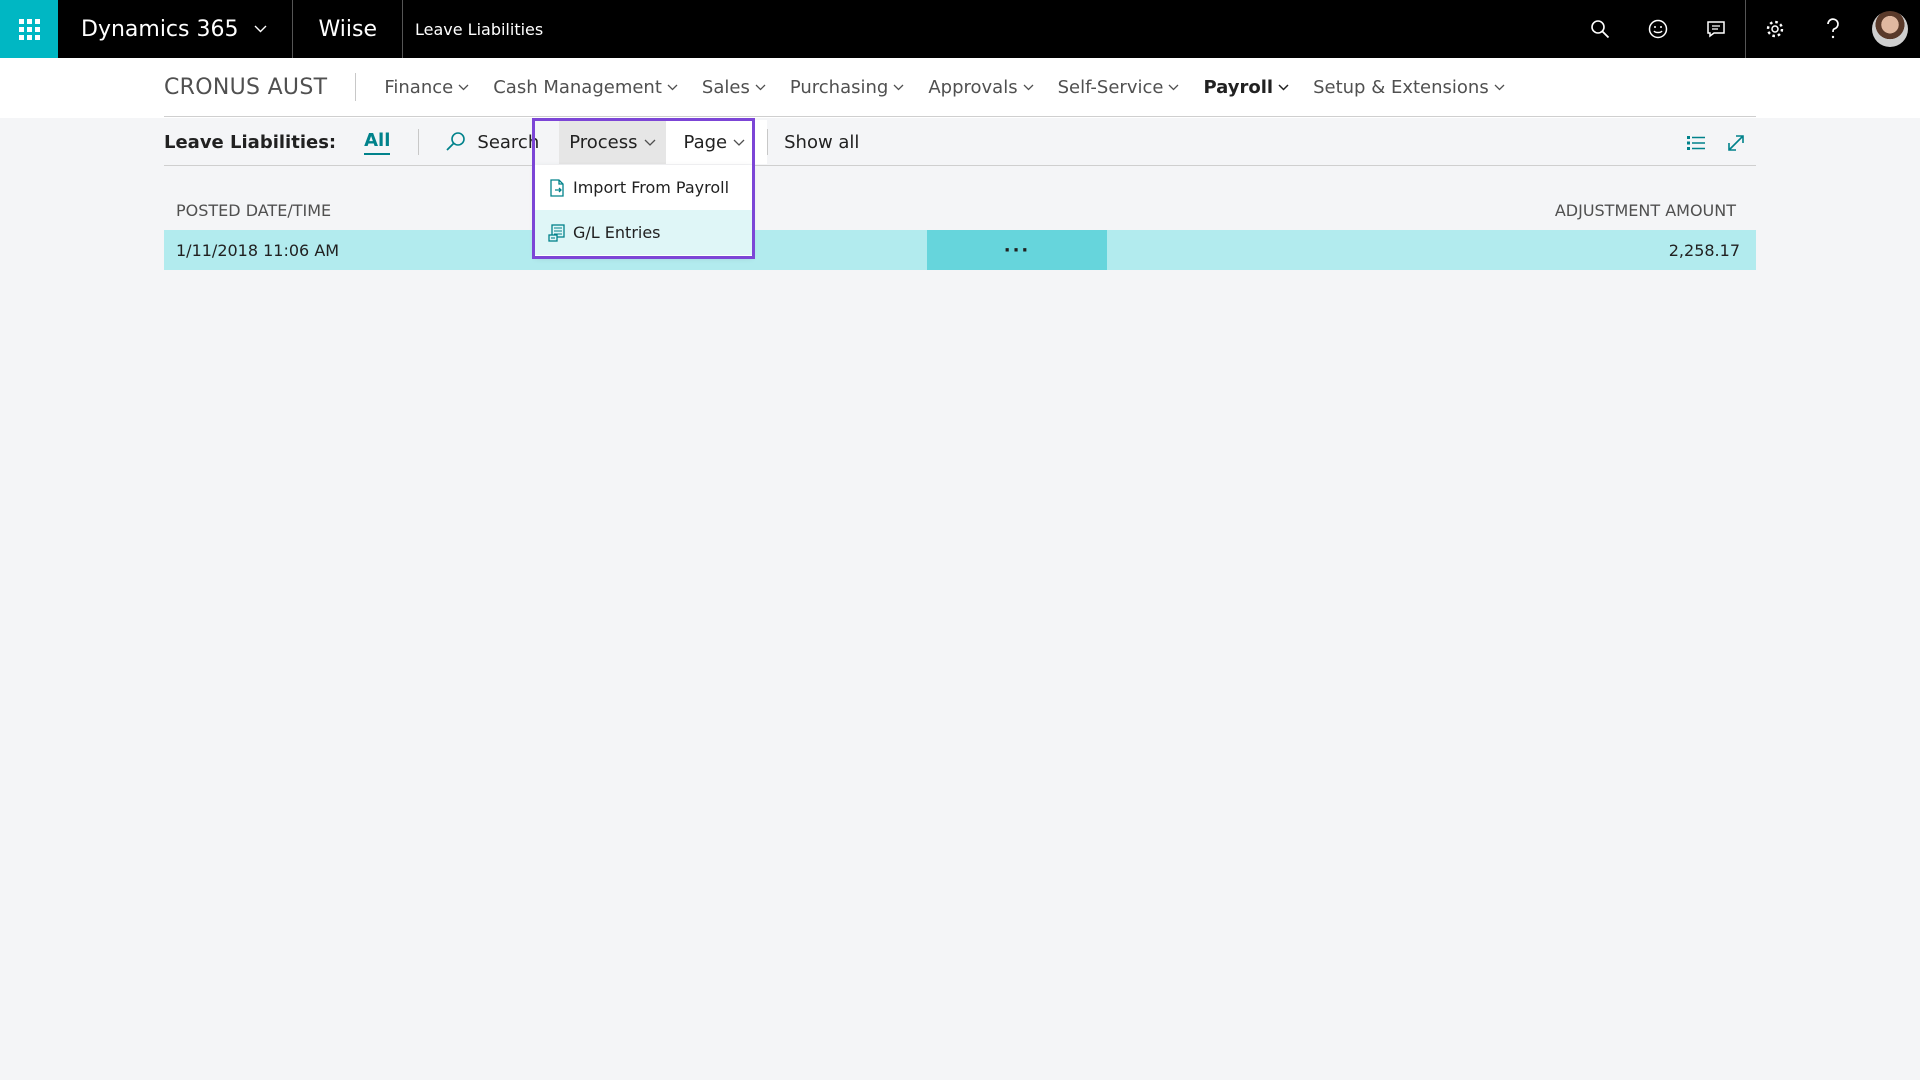 The width and height of the screenshot is (1920, 1080). Describe the element at coordinates (377, 142) in the screenshot. I see `filter-all-tab: All` at that location.